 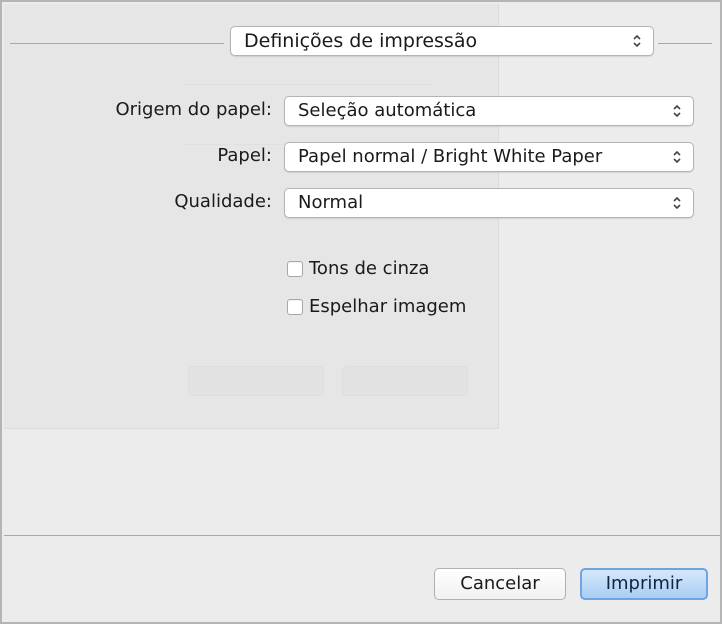 What do you see at coordinates (450, 156) in the screenshot?
I see `paper-type-value: Papel normal / Bright White Paper` at bounding box center [450, 156].